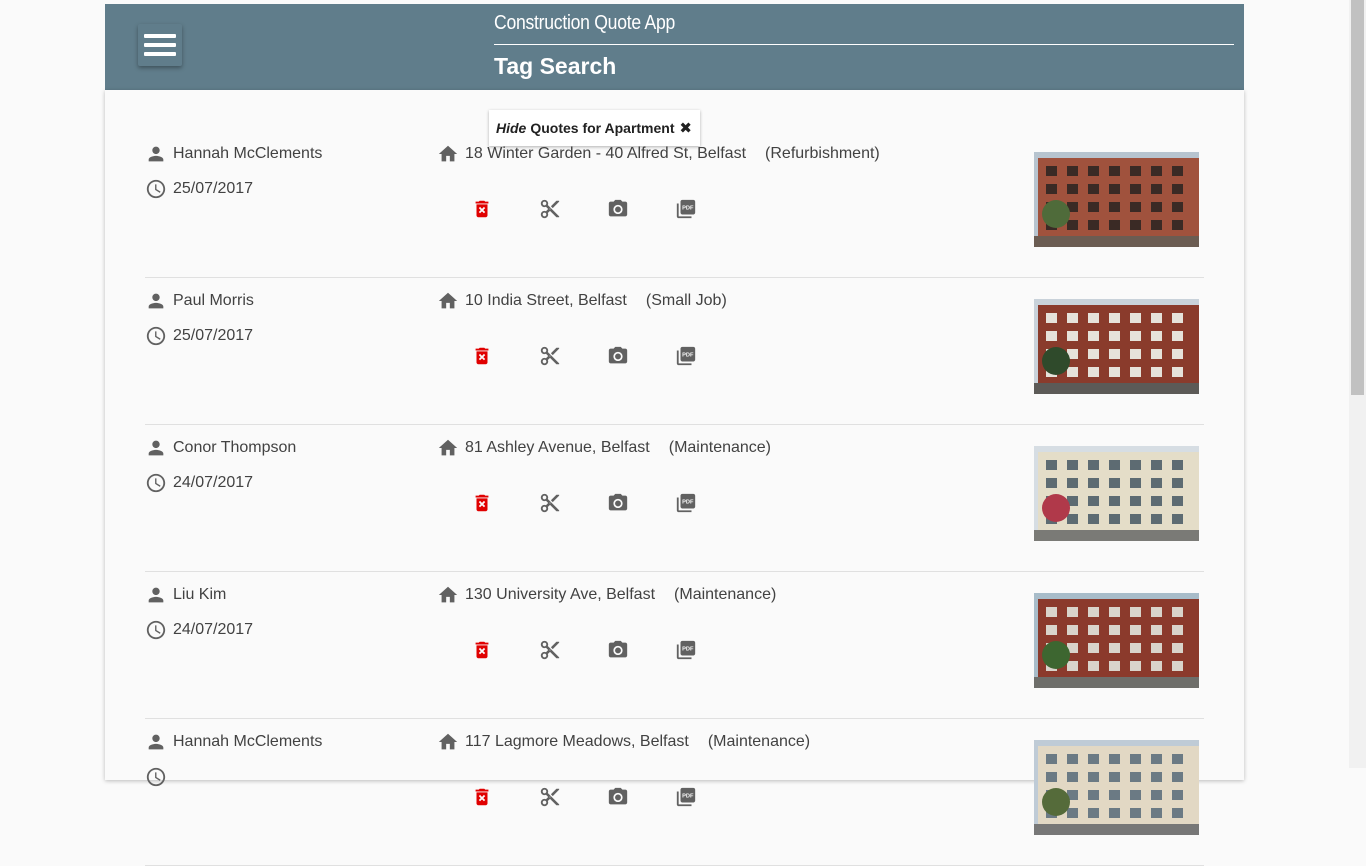 The height and width of the screenshot is (866, 1366). Describe the element at coordinates (546, 300) in the screenshot. I see `quote-address: 10 India Street, Belfast` at that location.